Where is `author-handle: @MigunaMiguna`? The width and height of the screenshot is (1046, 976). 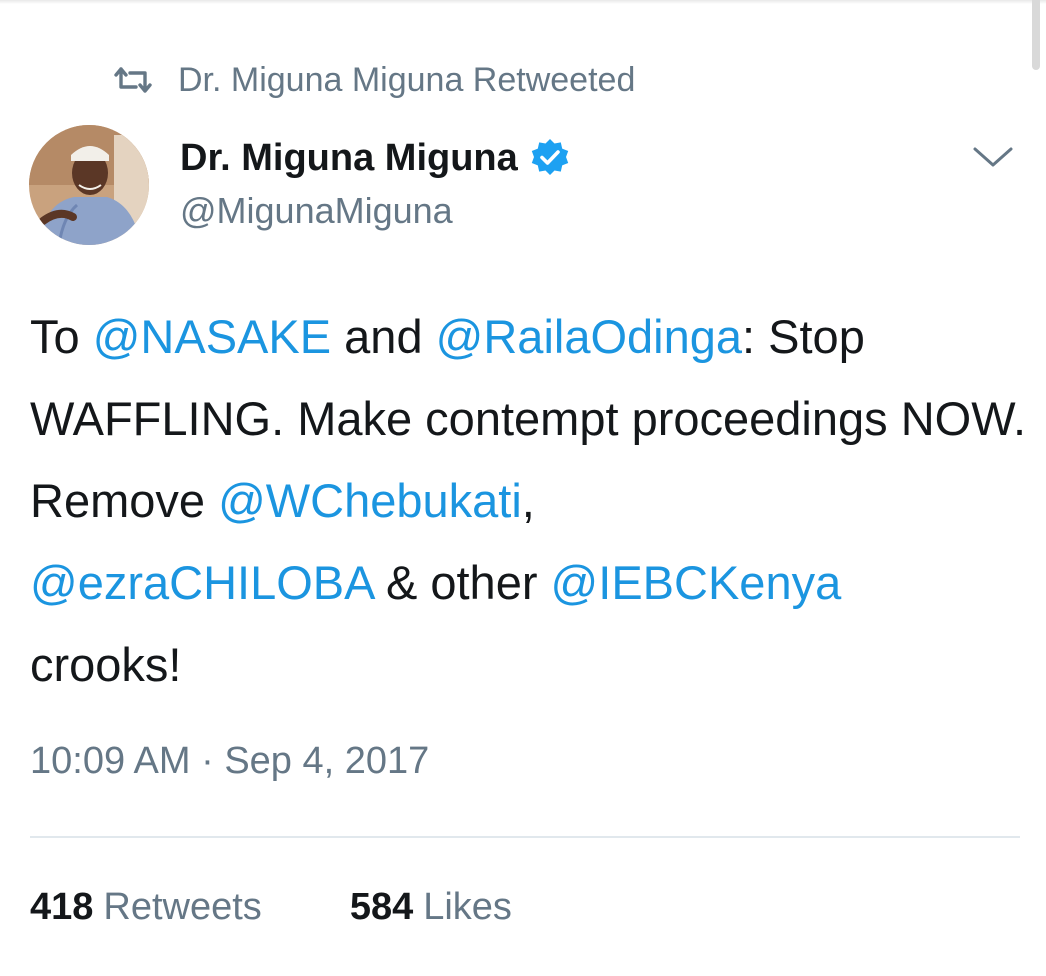
author-handle: @MigunaMiguna is located at coordinates (316, 211).